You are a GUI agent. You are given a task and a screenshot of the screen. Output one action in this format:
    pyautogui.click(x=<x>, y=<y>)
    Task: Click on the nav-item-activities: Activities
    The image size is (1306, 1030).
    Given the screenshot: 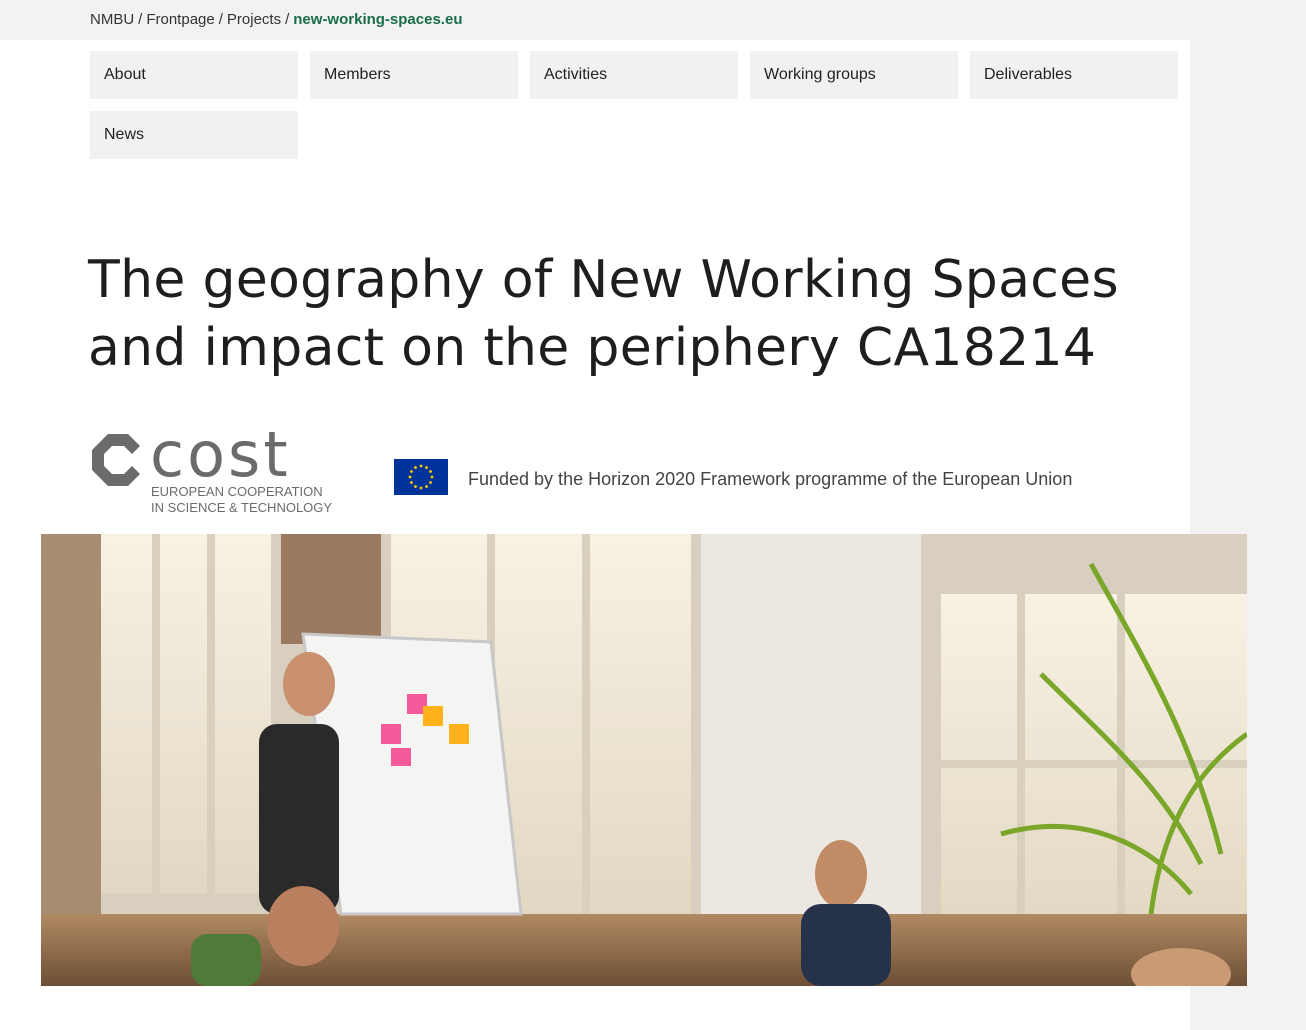 What is the action you would take?
    pyautogui.click(x=634, y=75)
    